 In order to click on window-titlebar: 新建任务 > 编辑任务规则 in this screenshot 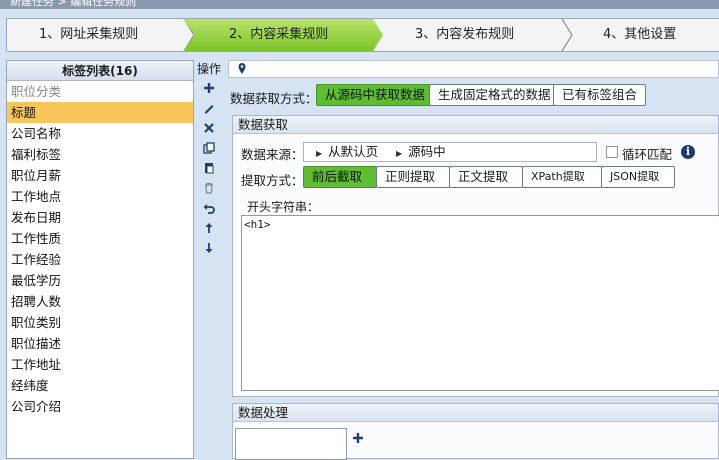, I will do `click(359, 4)`.